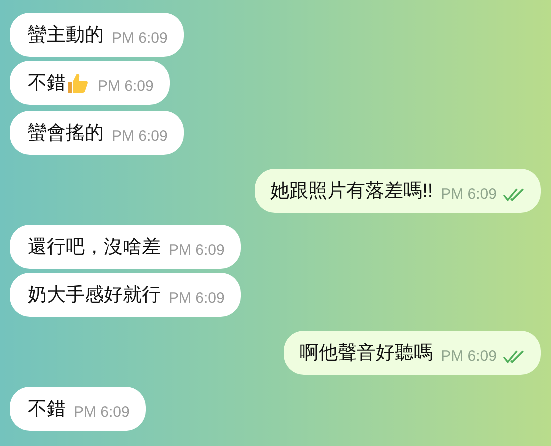  Describe the element at coordinates (66, 134) in the screenshot. I see `message-text: 蠻會搖的` at that location.